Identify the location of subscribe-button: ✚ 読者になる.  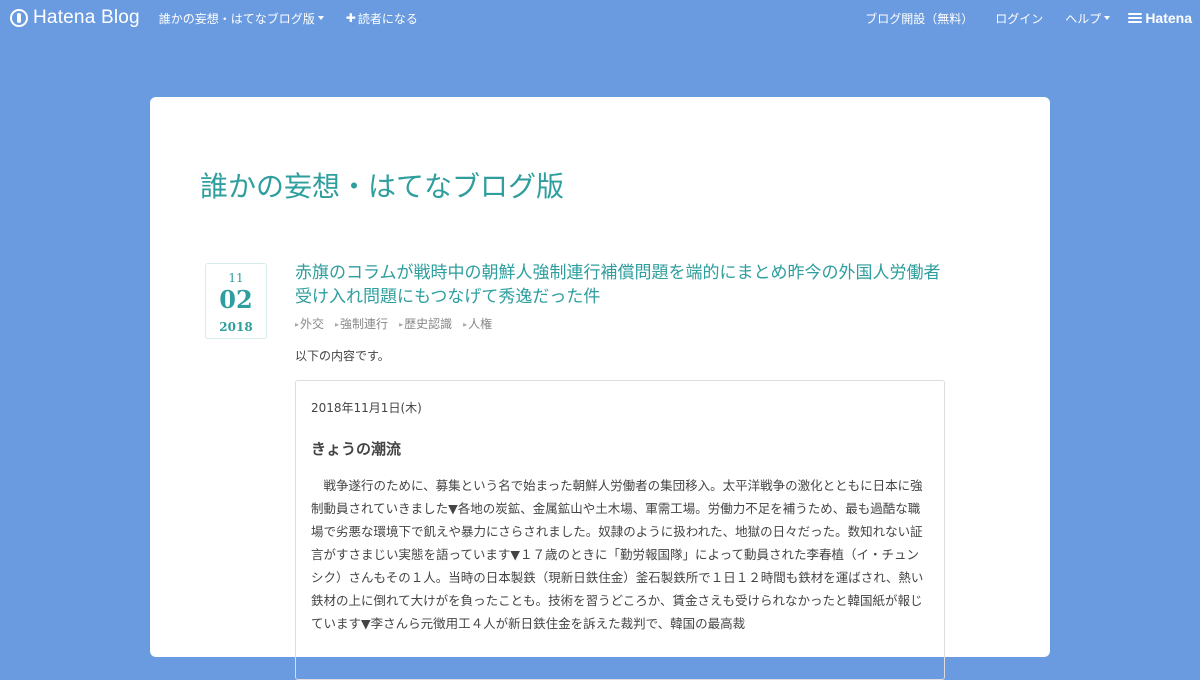
(382, 18).